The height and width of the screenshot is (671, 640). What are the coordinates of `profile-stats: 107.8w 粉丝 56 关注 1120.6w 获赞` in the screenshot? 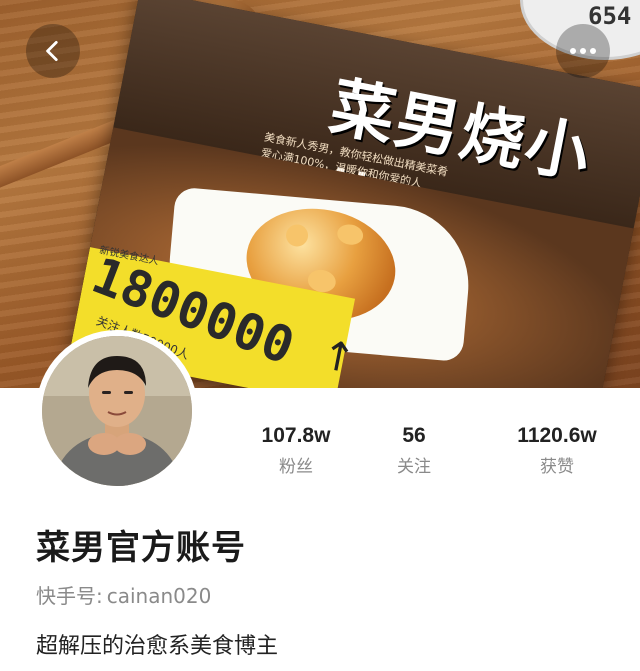 It's located at (424, 454).